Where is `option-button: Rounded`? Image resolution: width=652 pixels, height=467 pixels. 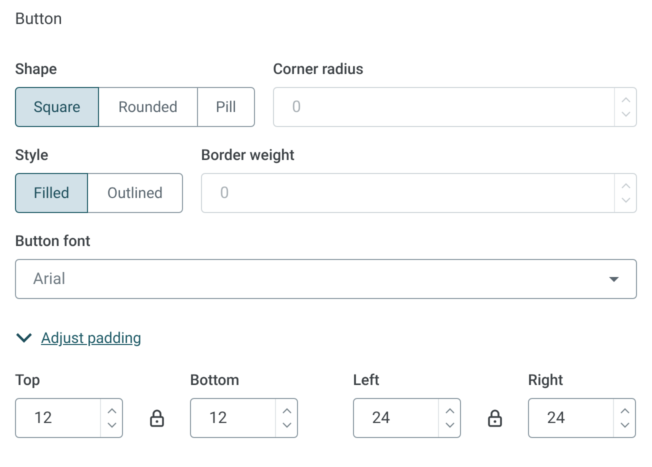 option-button: Rounded is located at coordinates (148, 107).